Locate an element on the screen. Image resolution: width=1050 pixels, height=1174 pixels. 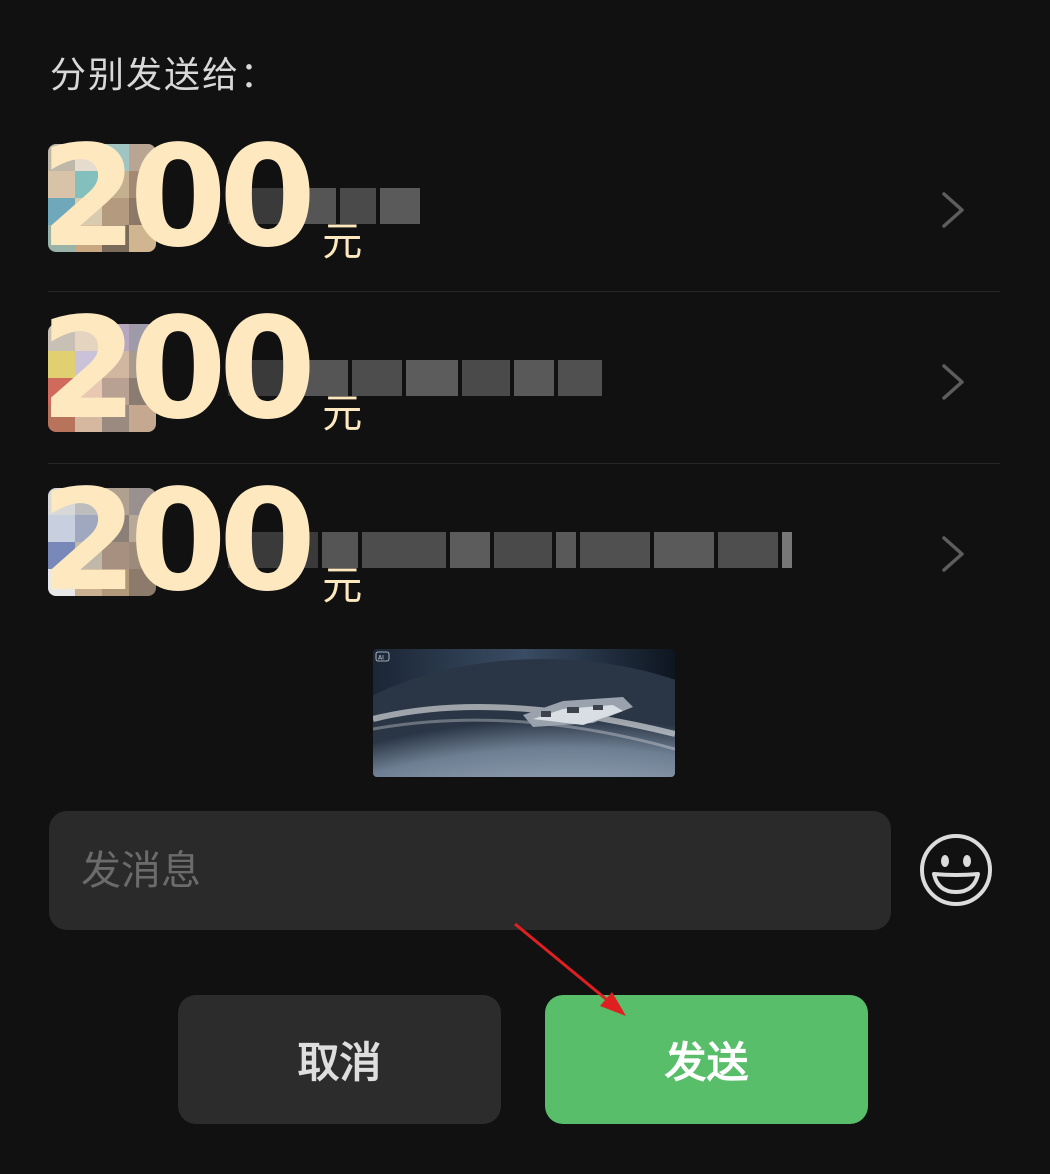
send-button: 发送 is located at coordinates (706, 1059).